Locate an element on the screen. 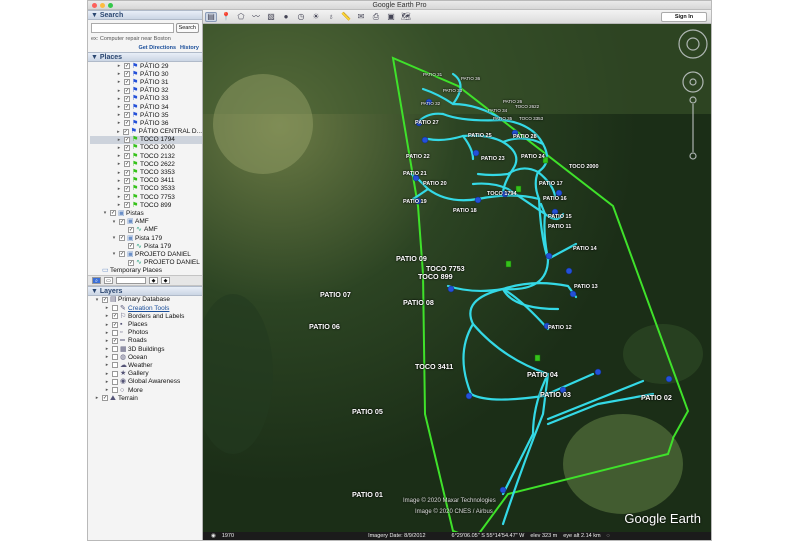 The height and width of the screenshot is (541, 800). places-folder: ▾ ✓ ▣ AMF is located at coordinates (146, 222).